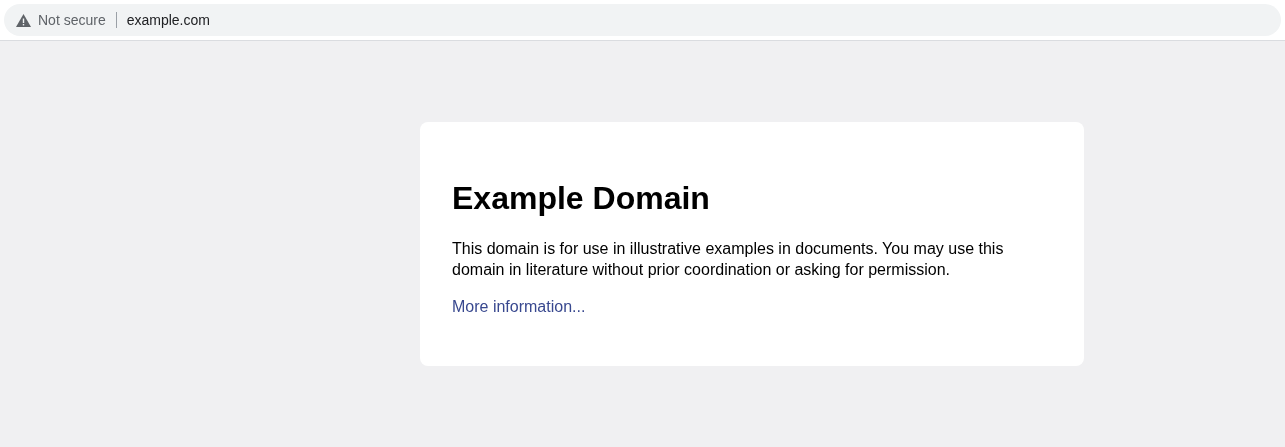 This screenshot has width=1285, height=447. I want to click on warning-icon, so click(23, 20).